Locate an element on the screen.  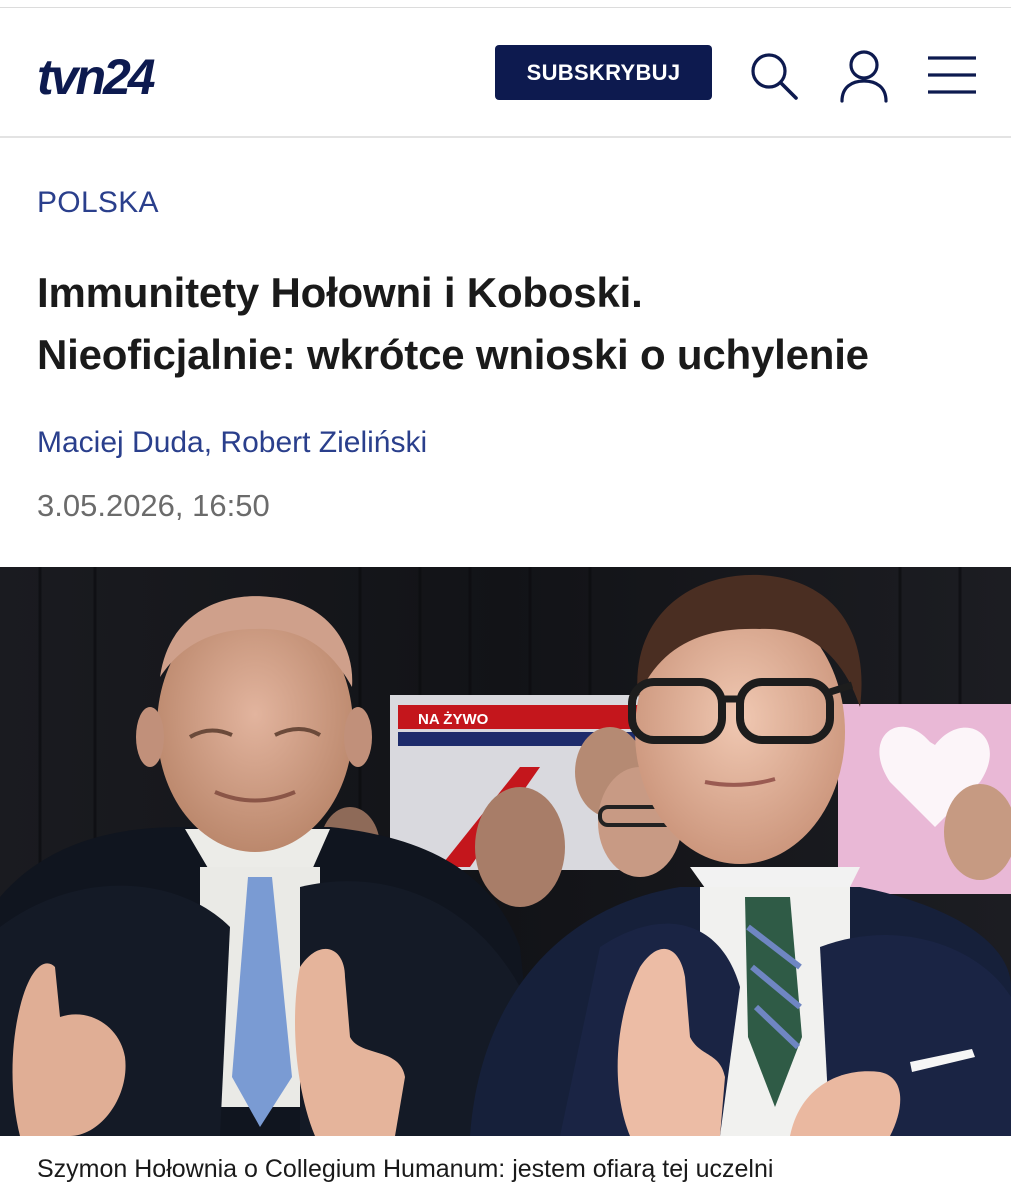
subscribe-button: SUBSKRYBUJ is located at coordinates (603, 72).